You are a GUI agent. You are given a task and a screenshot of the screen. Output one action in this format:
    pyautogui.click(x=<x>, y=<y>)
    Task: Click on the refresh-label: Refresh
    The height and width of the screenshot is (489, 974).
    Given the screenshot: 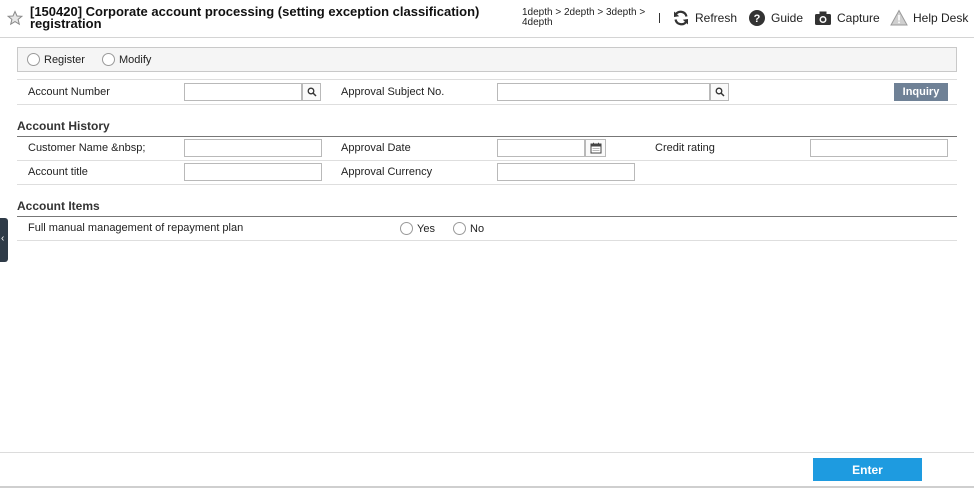 What is the action you would take?
    pyautogui.click(x=716, y=18)
    